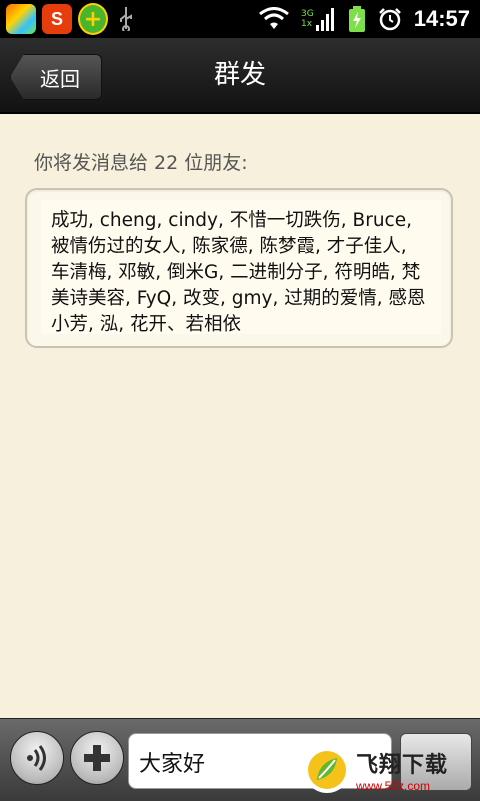 Image resolution: width=480 pixels, height=801 pixels. Describe the element at coordinates (357, 19) in the screenshot. I see `battery-charging-icon` at that location.